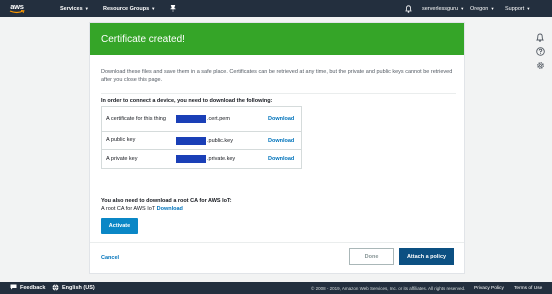 The width and height of the screenshot is (552, 294). I want to click on services-menu: Services ▾, so click(74, 8).